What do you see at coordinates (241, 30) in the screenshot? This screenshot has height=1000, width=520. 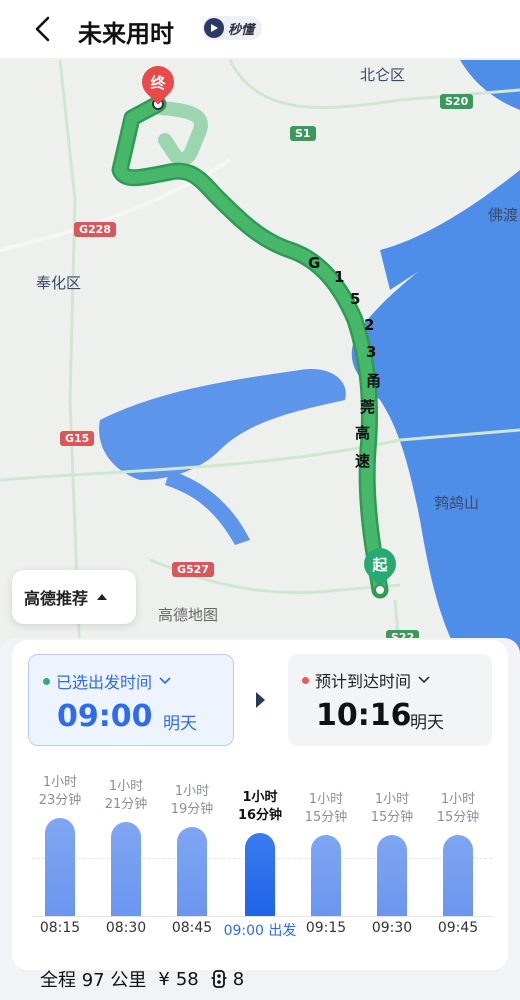 I see `explain-badge-label: 秒懂` at bounding box center [241, 30].